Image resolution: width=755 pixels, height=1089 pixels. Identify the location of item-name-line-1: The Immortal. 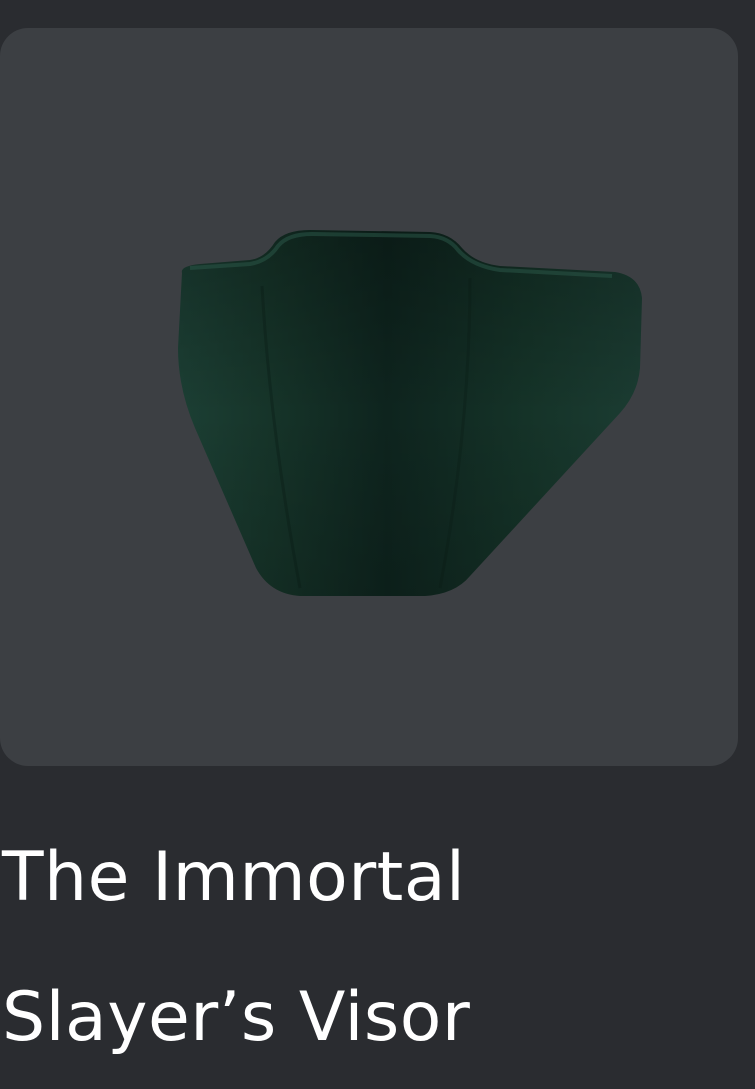
(234, 877).